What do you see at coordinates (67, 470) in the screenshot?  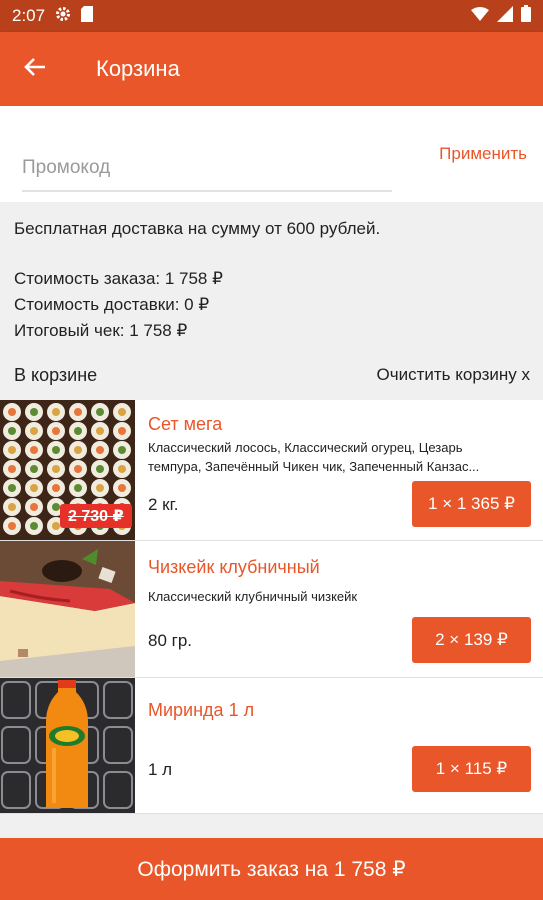 I see `sushi-set-image: 2 730 ₽` at bounding box center [67, 470].